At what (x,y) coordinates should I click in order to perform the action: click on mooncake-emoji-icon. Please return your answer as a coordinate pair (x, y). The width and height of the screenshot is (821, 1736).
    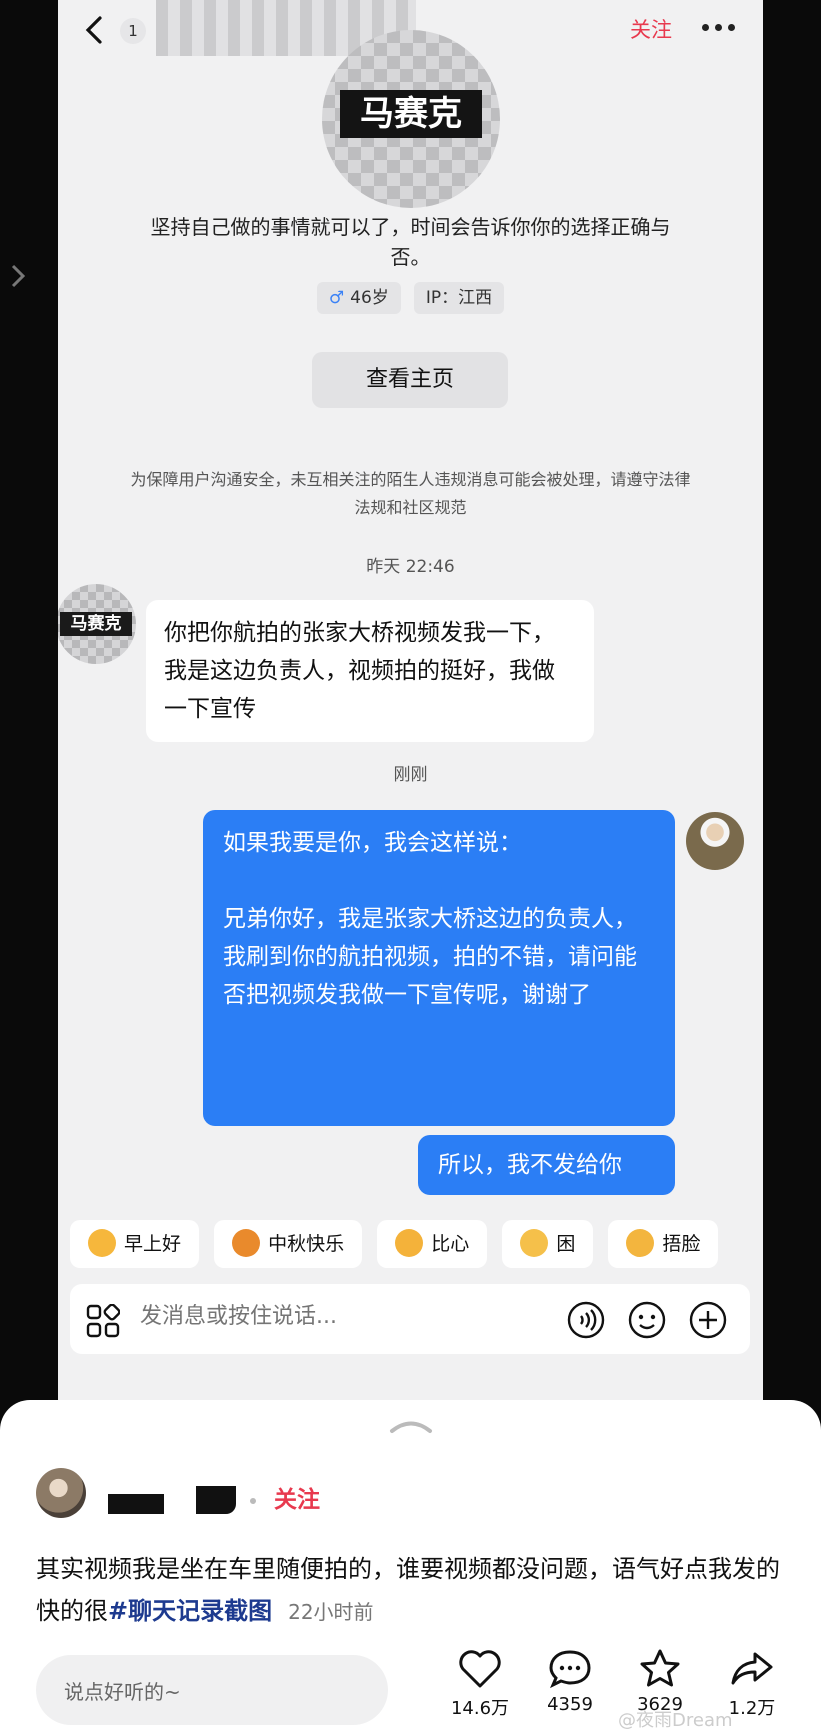
    Looking at the image, I should click on (246, 1242).